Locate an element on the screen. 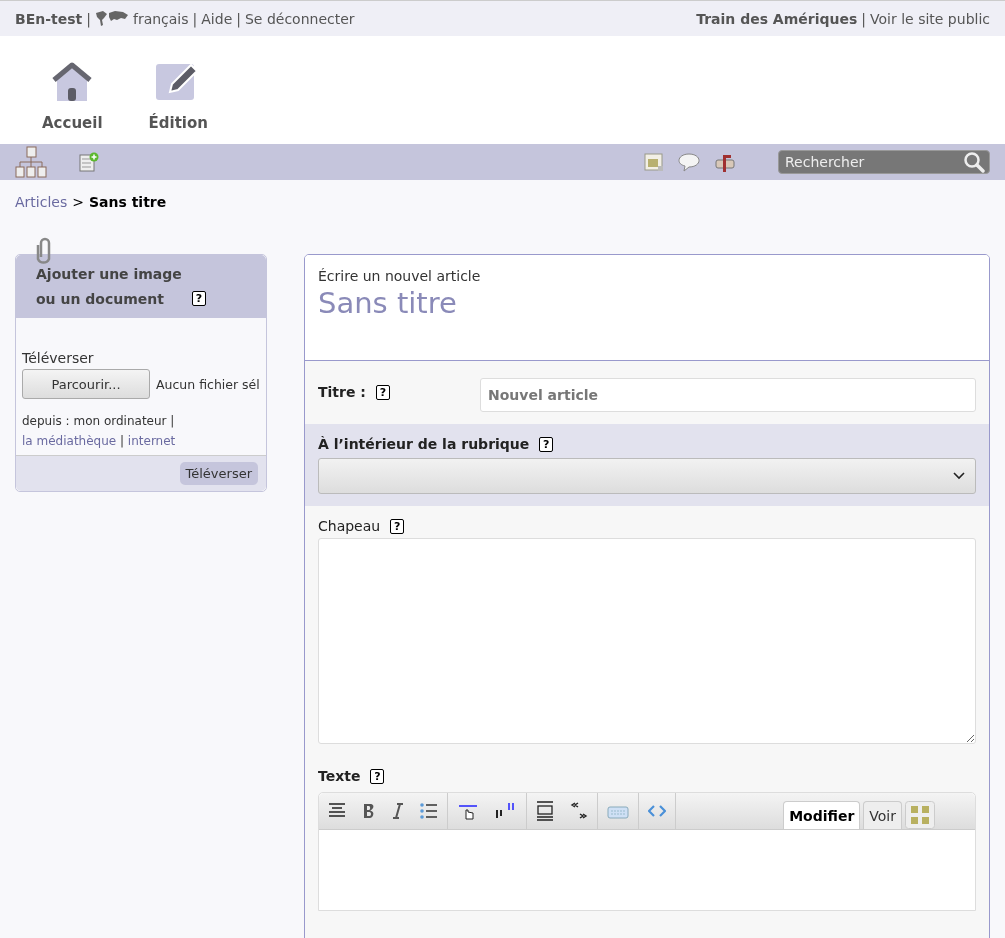 This screenshot has width=1005, height=938. nav-item: Accueil is located at coordinates (72, 96).